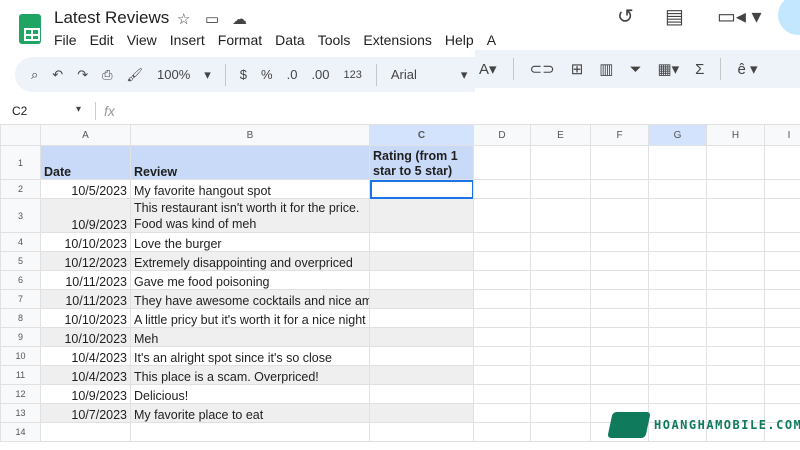  I want to click on font-select: Arial, so click(419, 74).